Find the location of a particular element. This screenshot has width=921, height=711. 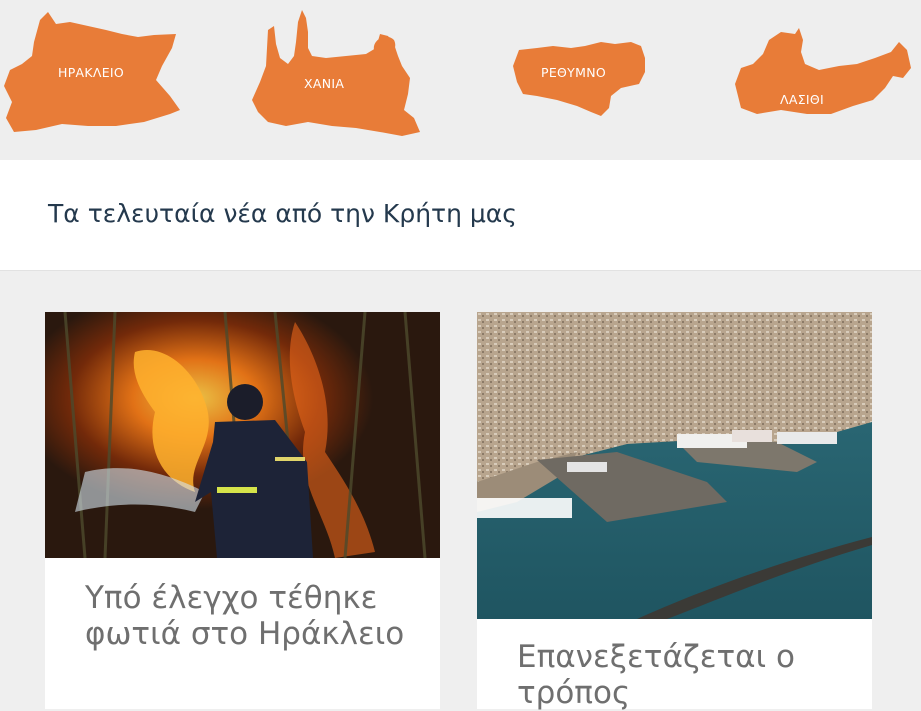

region-label: ΗΡΑΚΛΕΙΟ is located at coordinates (91, 72).